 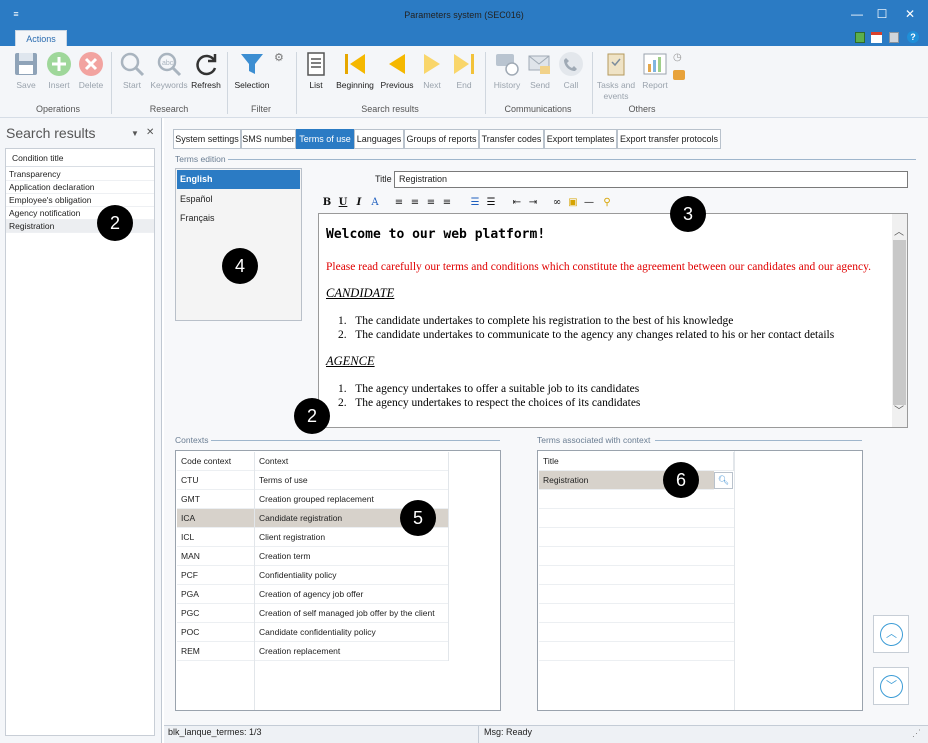 What do you see at coordinates (252, 70) in the screenshot?
I see `selection-button: Selection` at bounding box center [252, 70].